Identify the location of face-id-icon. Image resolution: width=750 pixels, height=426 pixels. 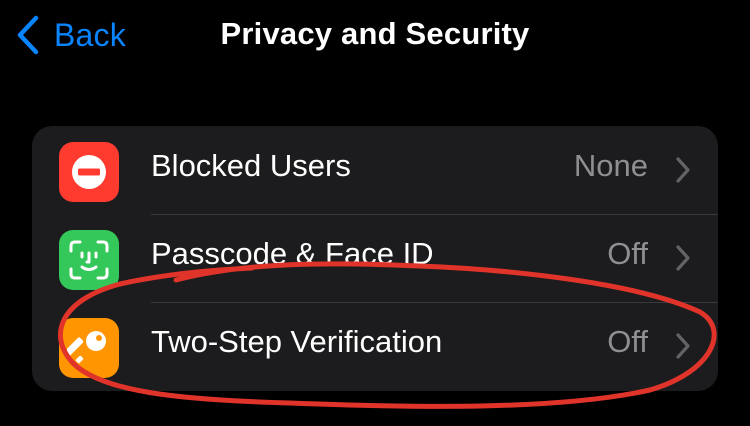
(89, 260).